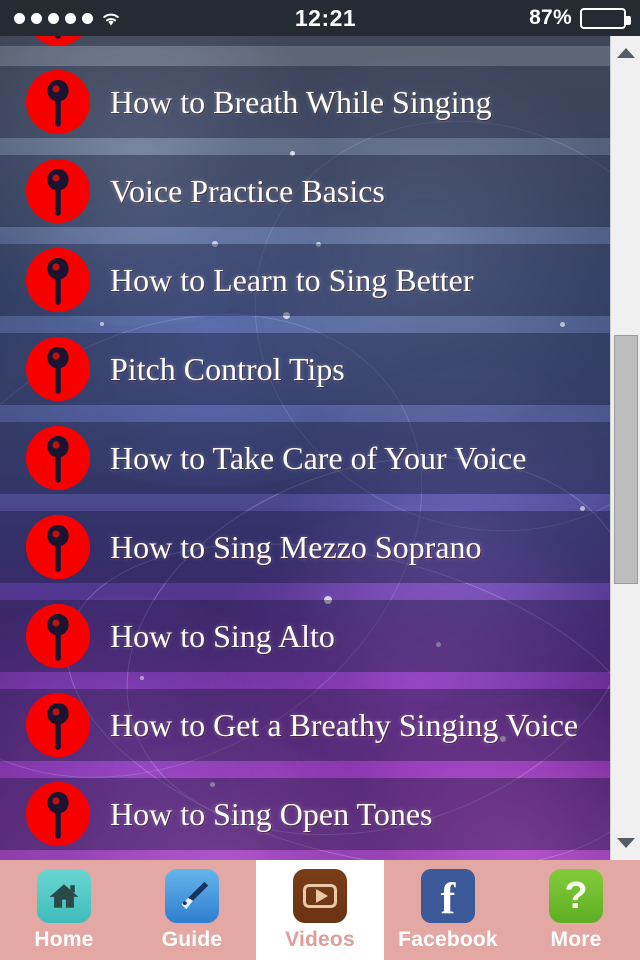 The height and width of the screenshot is (960, 640). Describe the element at coordinates (320, 939) in the screenshot. I see `tab-label: Videos` at that location.